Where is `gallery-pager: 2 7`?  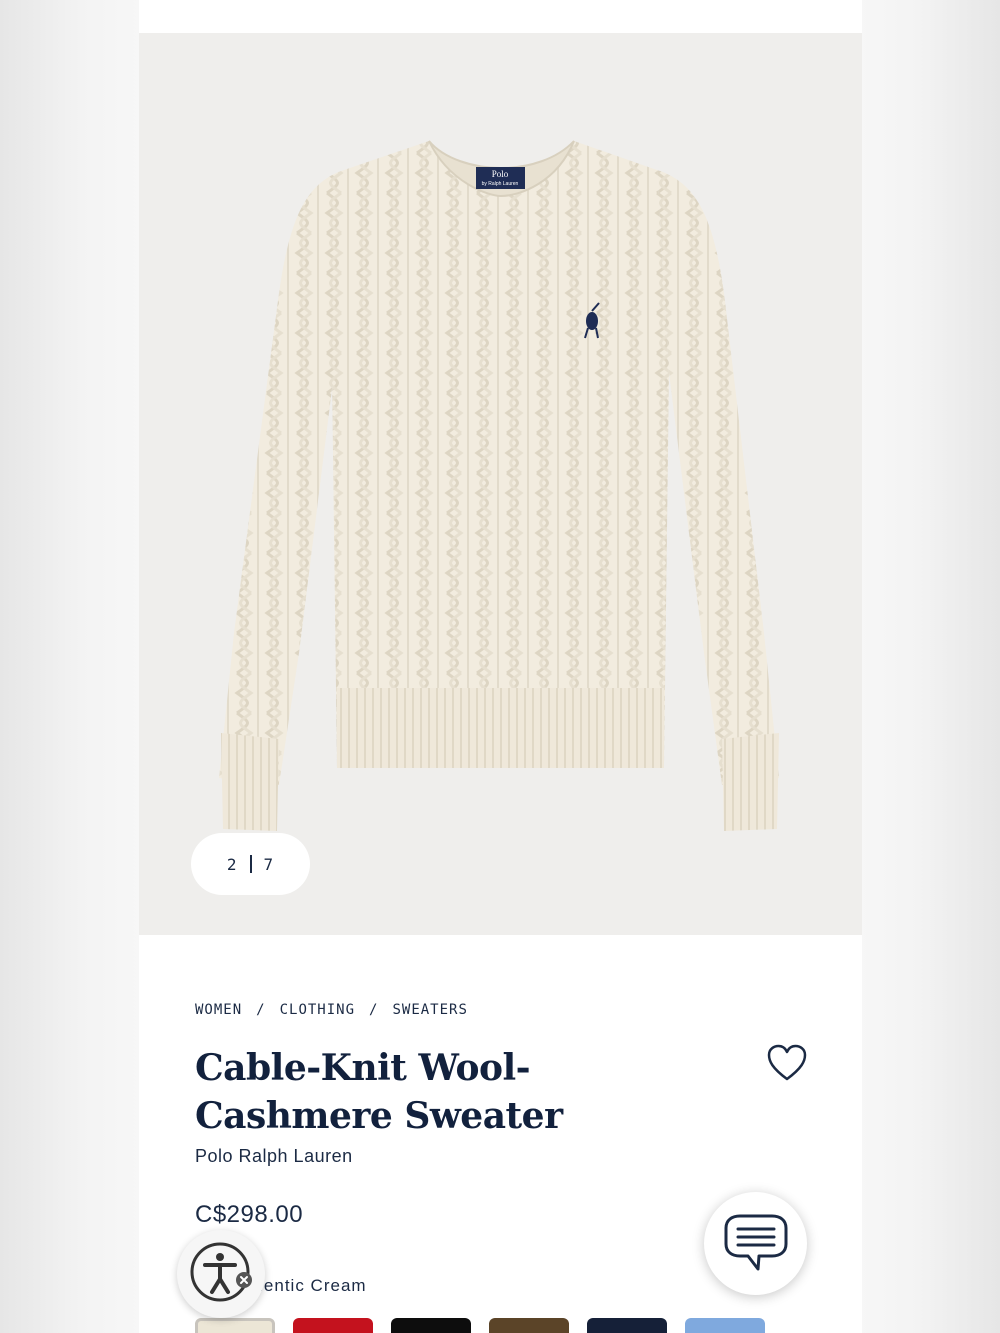 gallery-pager: 2 7 is located at coordinates (250, 864).